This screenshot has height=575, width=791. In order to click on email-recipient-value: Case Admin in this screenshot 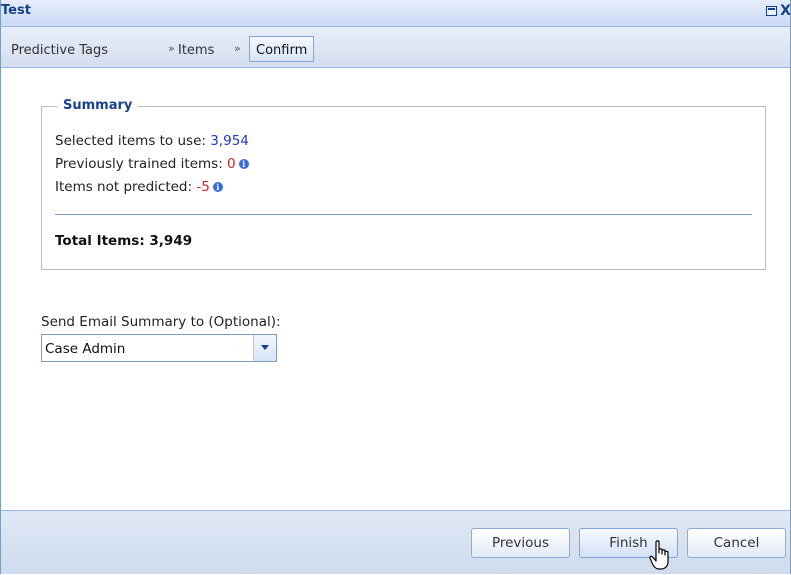, I will do `click(85, 349)`.